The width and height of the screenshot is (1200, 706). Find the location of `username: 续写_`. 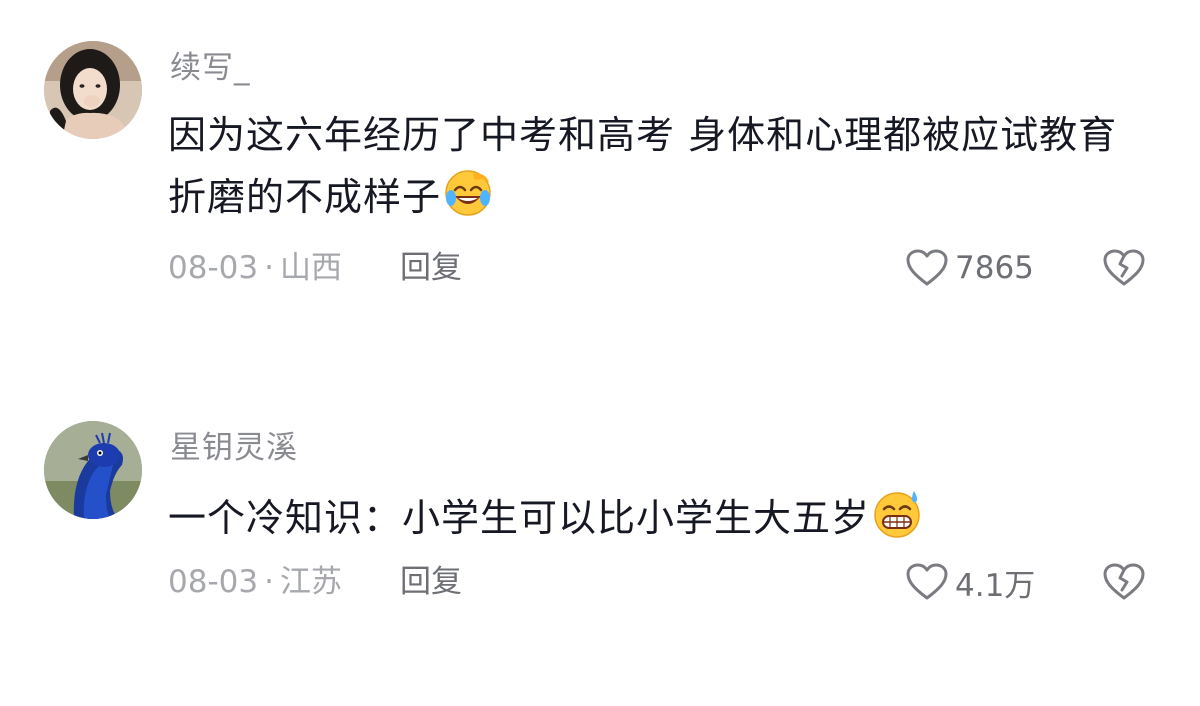

username: 续写_ is located at coordinates (210, 68).